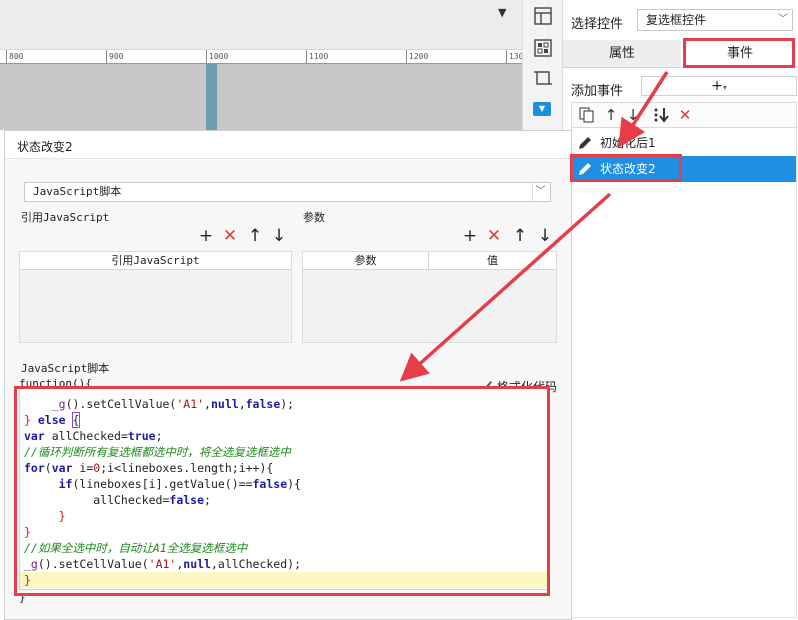  Describe the element at coordinates (116, 56) in the screenshot. I see `ruler-label: 900` at that location.